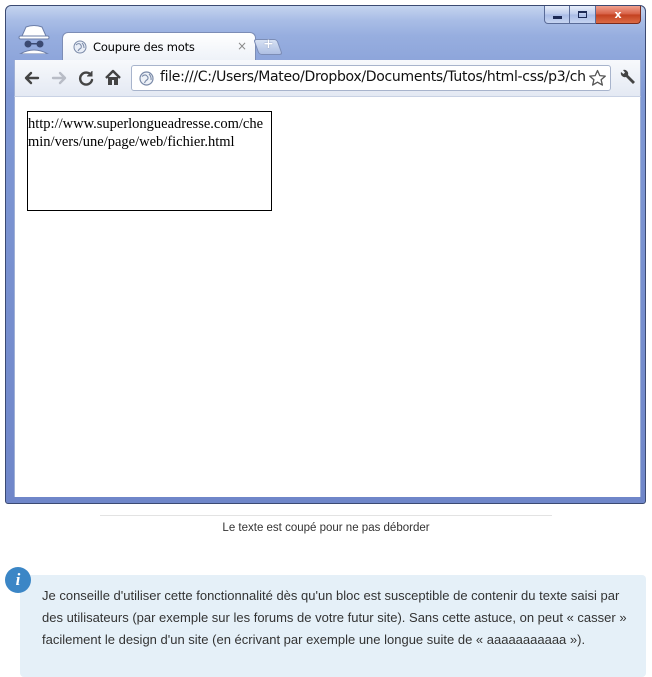 This screenshot has width=652, height=677. What do you see at coordinates (557, 17) in the screenshot?
I see `minimize-icon` at bounding box center [557, 17].